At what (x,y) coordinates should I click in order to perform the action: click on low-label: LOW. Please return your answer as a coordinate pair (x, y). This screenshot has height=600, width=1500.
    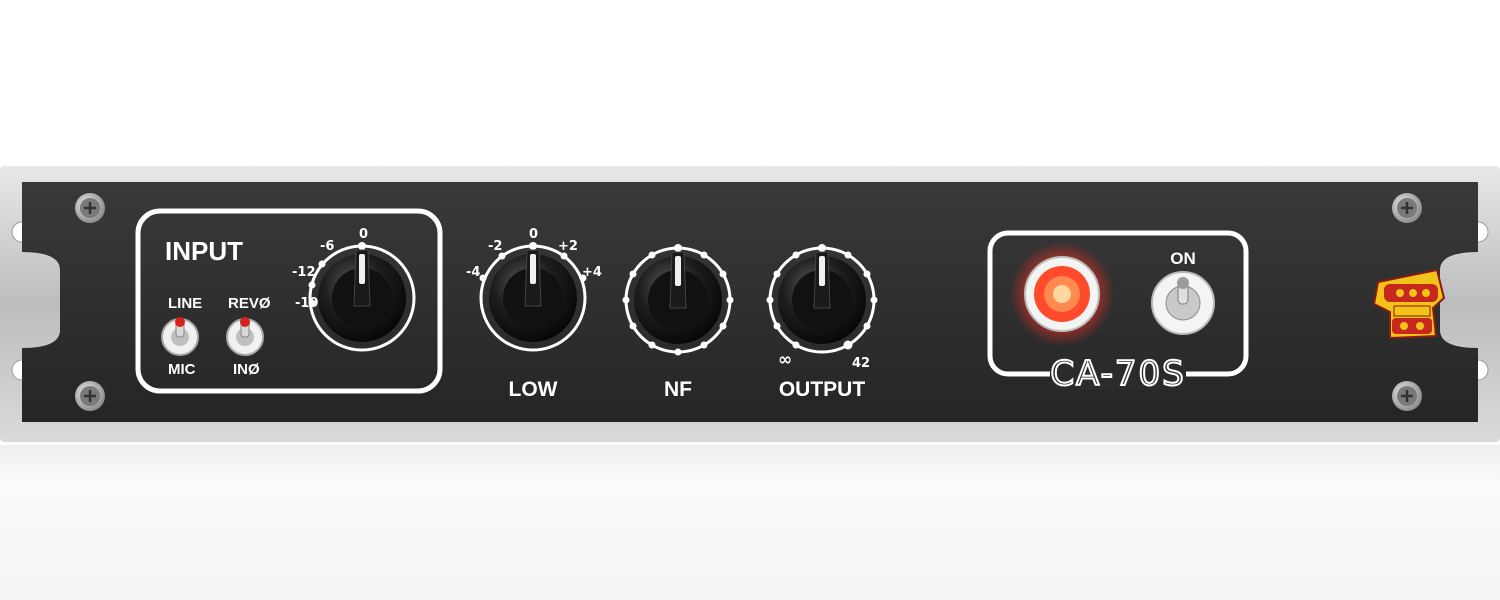
    Looking at the image, I should click on (533, 389).